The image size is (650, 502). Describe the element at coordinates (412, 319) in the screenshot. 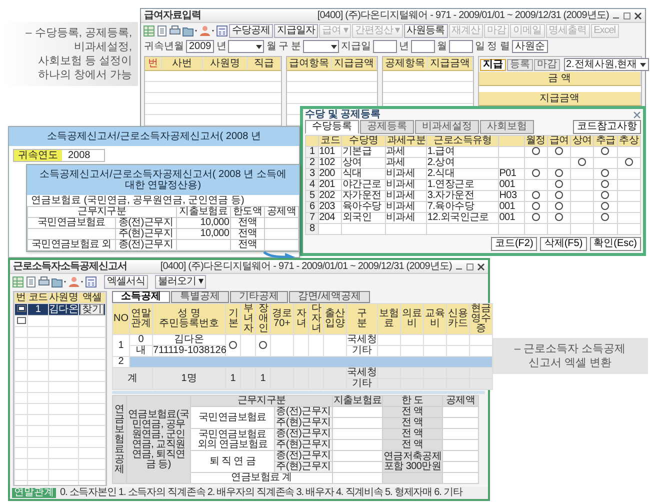

I see `column-header: 의료비` at that location.